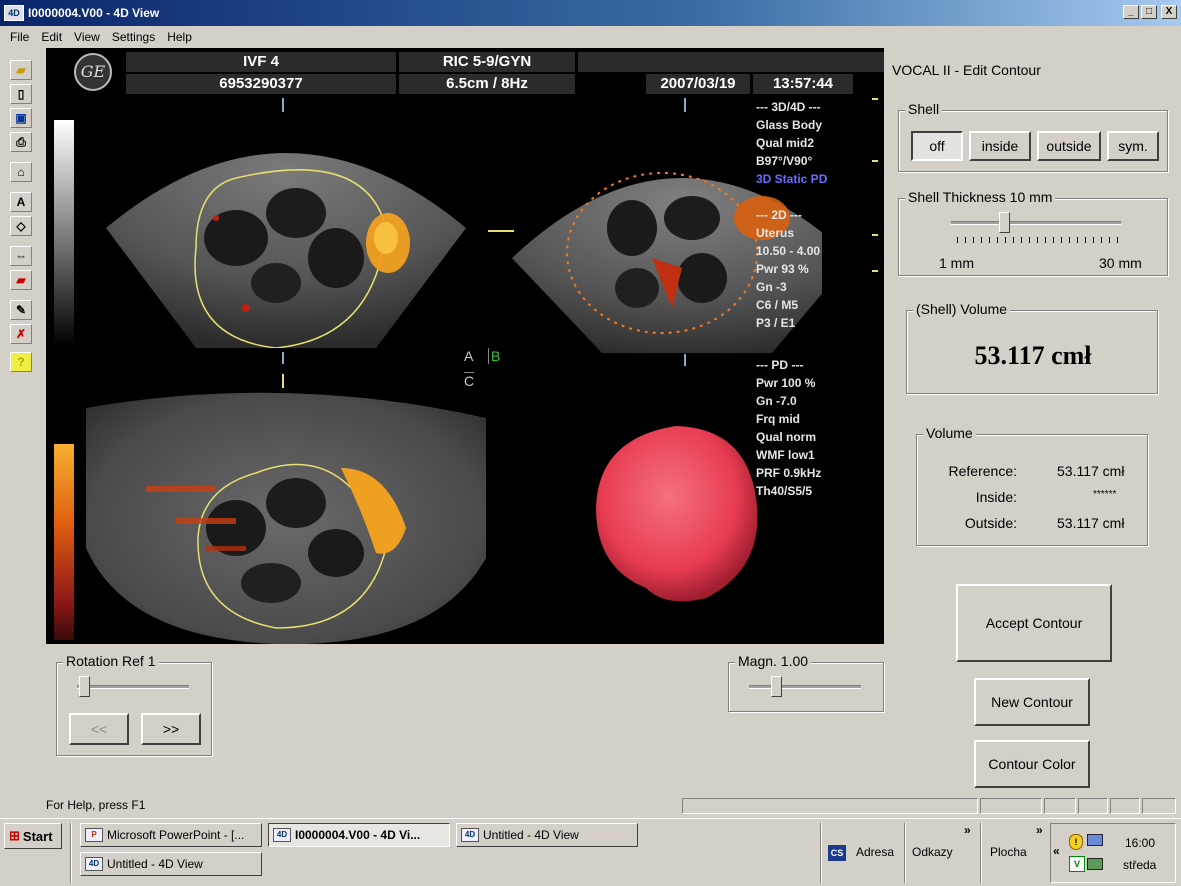 The height and width of the screenshot is (886, 1181). I want to click on print-icon: ⎙, so click(21, 142).